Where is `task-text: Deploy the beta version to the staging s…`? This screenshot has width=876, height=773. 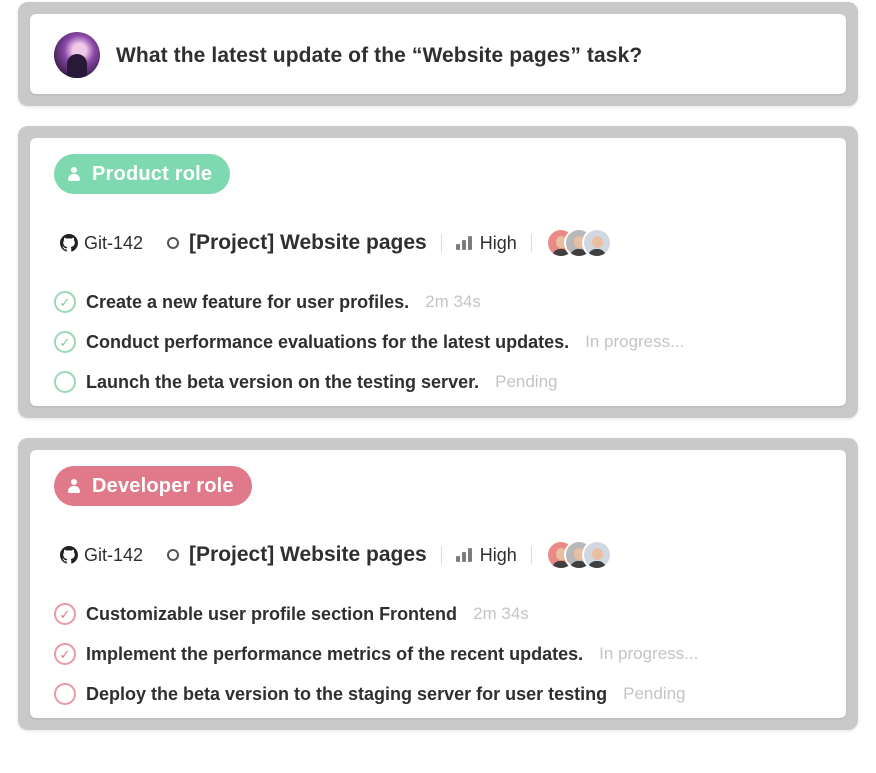 task-text: Deploy the beta version to the staging s… is located at coordinates (347, 693).